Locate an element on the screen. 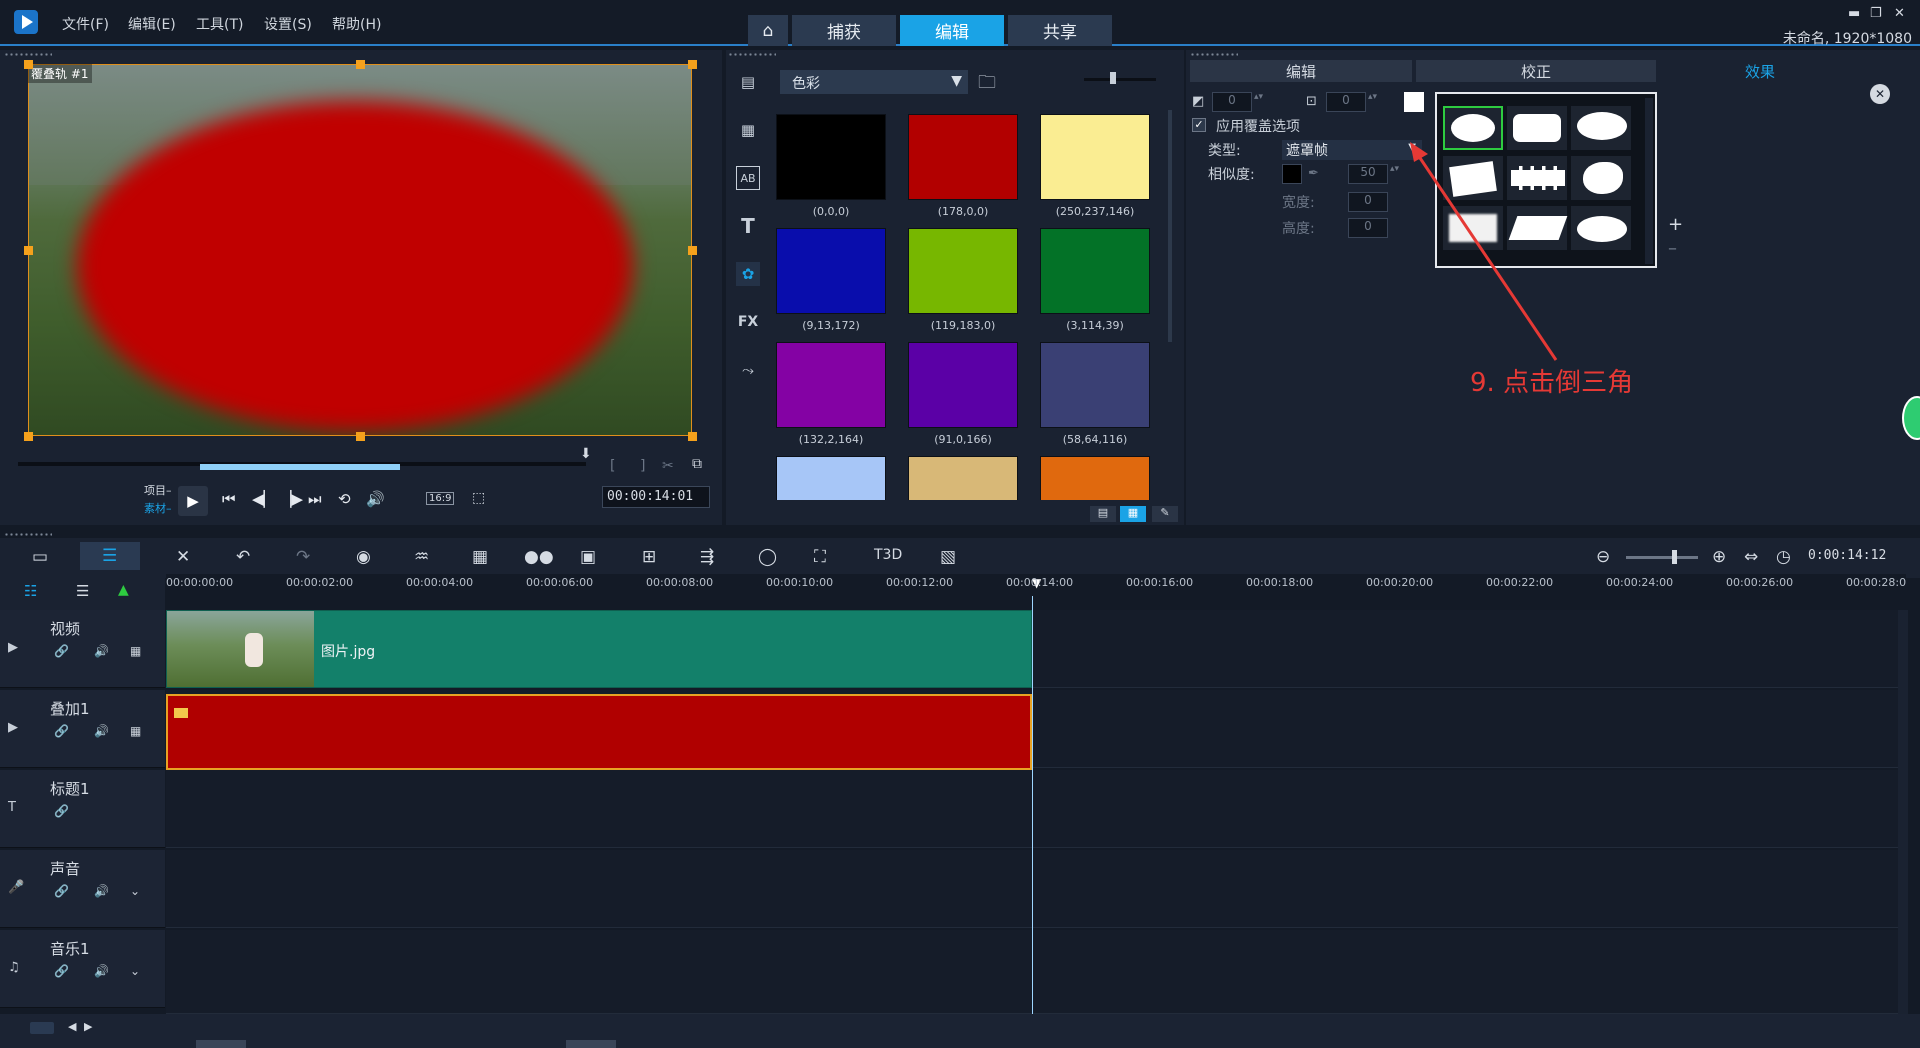 The width and height of the screenshot is (1920, 1048). close-options-icon: ✕ is located at coordinates (1880, 94).